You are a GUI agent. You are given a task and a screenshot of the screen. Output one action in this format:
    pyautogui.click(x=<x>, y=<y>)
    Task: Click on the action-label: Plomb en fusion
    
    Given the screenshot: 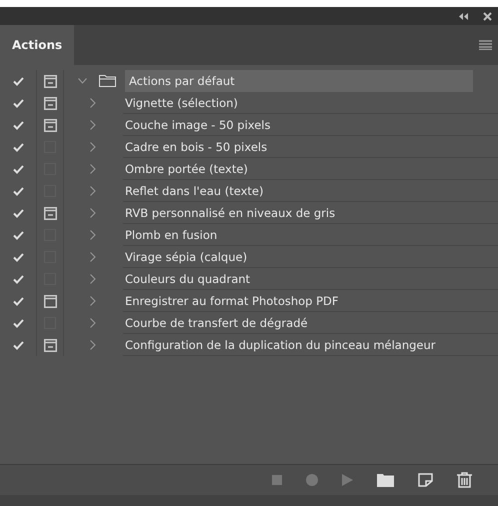 What is the action you would take?
    pyautogui.click(x=310, y=235)
    